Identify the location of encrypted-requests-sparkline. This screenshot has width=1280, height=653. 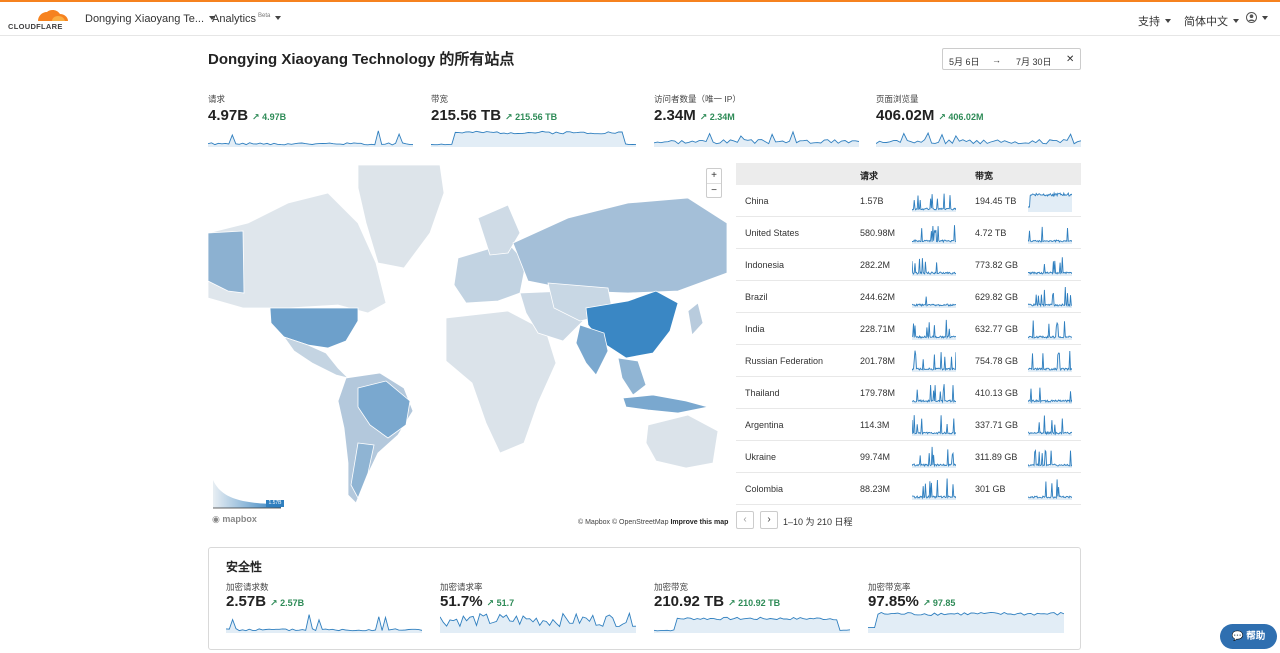
(324, 623).